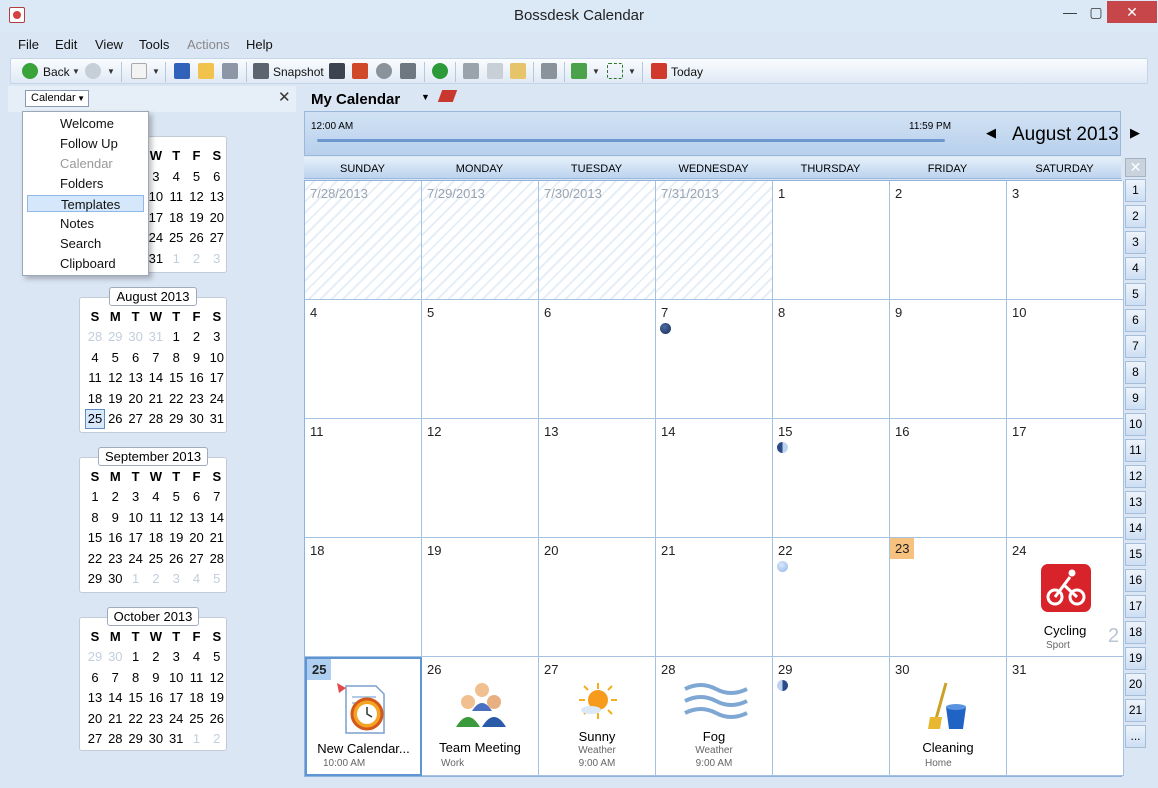 The height and width of the screenshot is (788, 1158). Describe the element at coordinates (948, 597) in the screenshot. I see `day-cell: 23` at that location.